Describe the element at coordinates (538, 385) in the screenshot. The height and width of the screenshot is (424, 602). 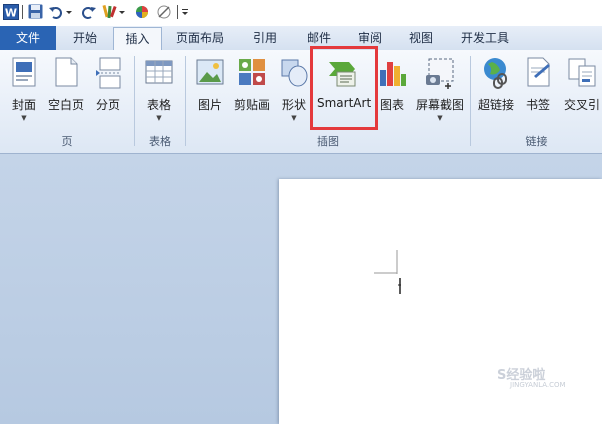
I see `watermark-subtext: JINGYANLA.COM` at that location.